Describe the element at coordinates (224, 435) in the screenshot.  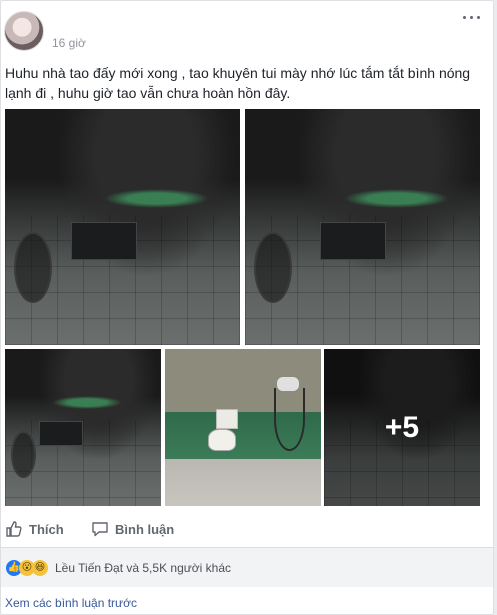
I see `toilet-image` at that location.